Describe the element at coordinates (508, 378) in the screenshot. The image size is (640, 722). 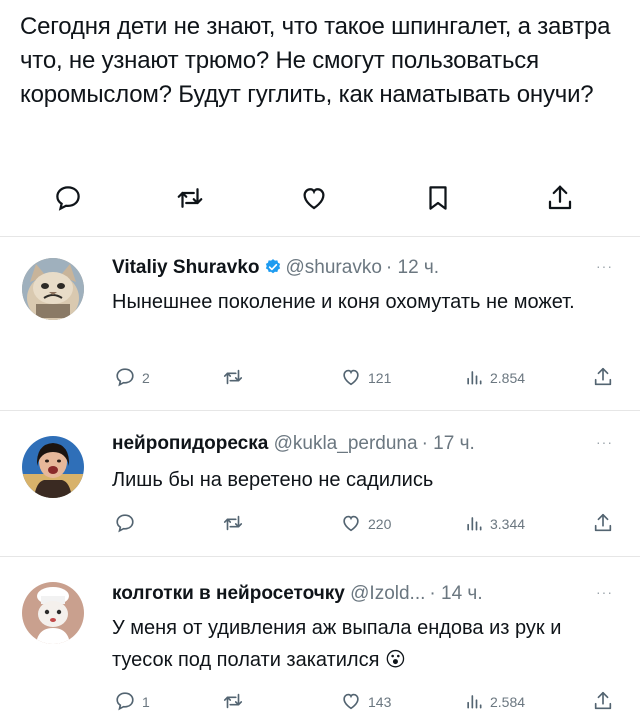
I see `view-count: 2.854` at that location.